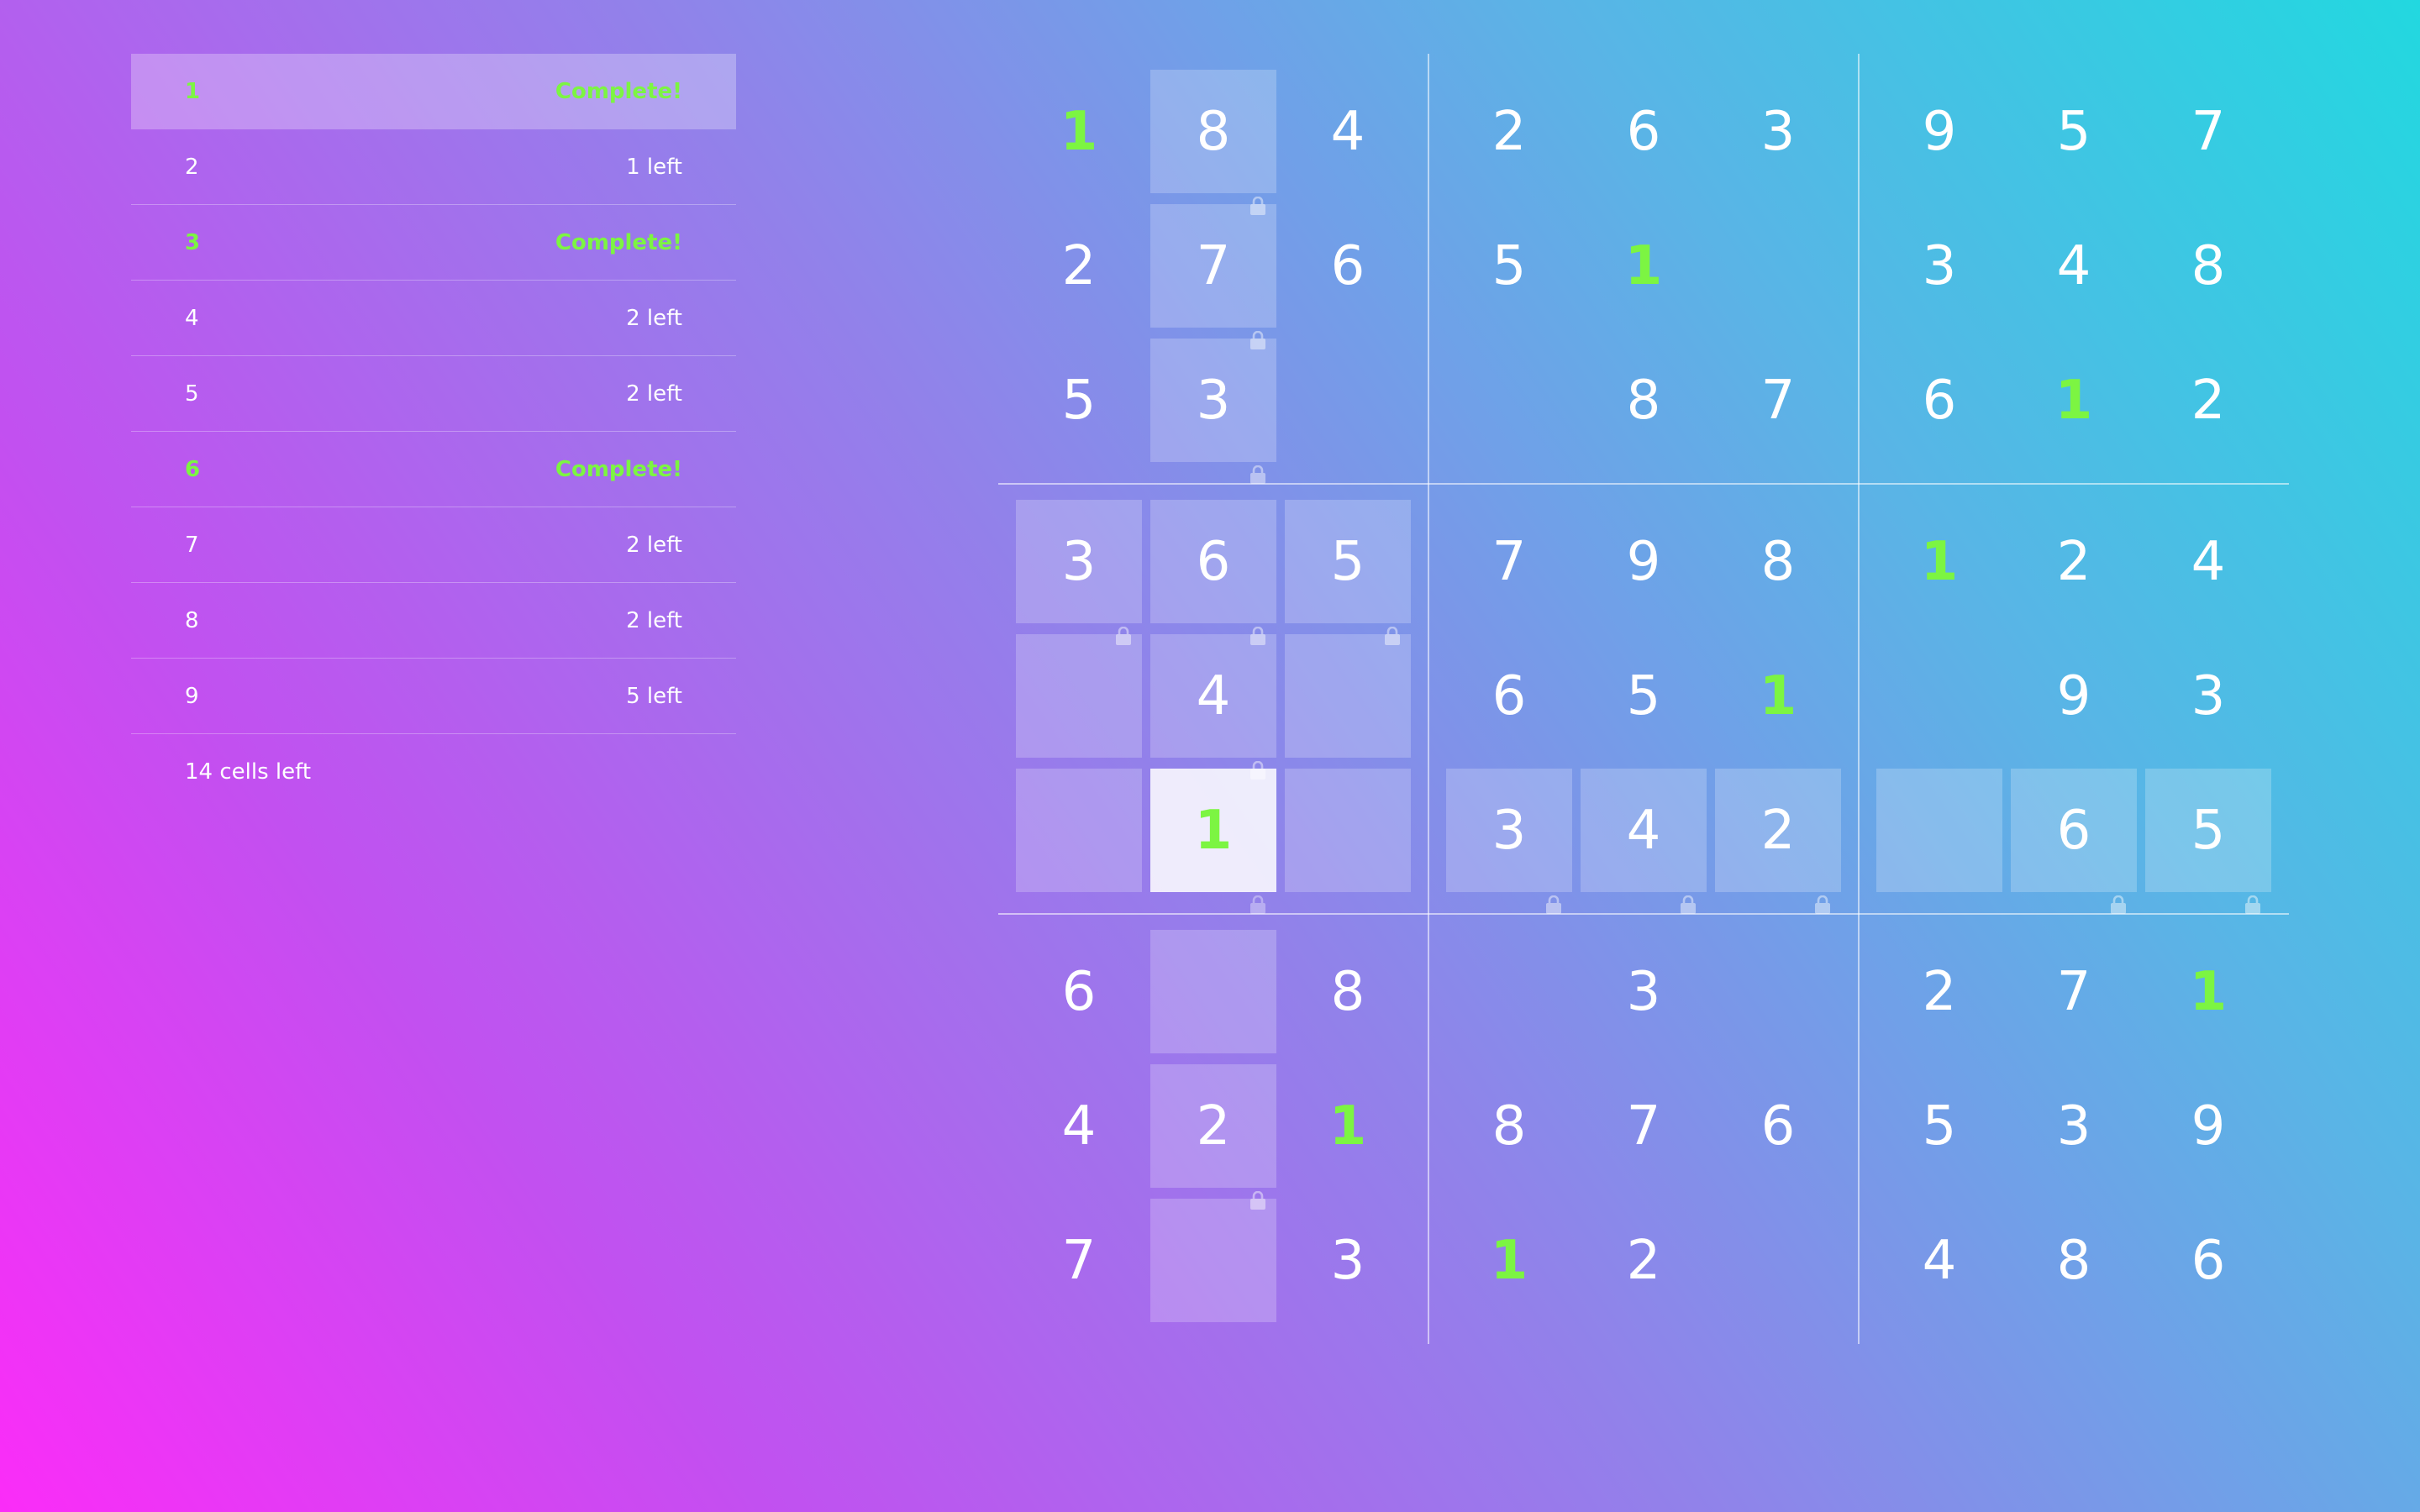 Image resolution: width=2420 pixels, height=1512 pixels. Describe the element at coordinates (2074, 1126) in the screenshot. I see `board-cell-r8-c8: 3` at that location.